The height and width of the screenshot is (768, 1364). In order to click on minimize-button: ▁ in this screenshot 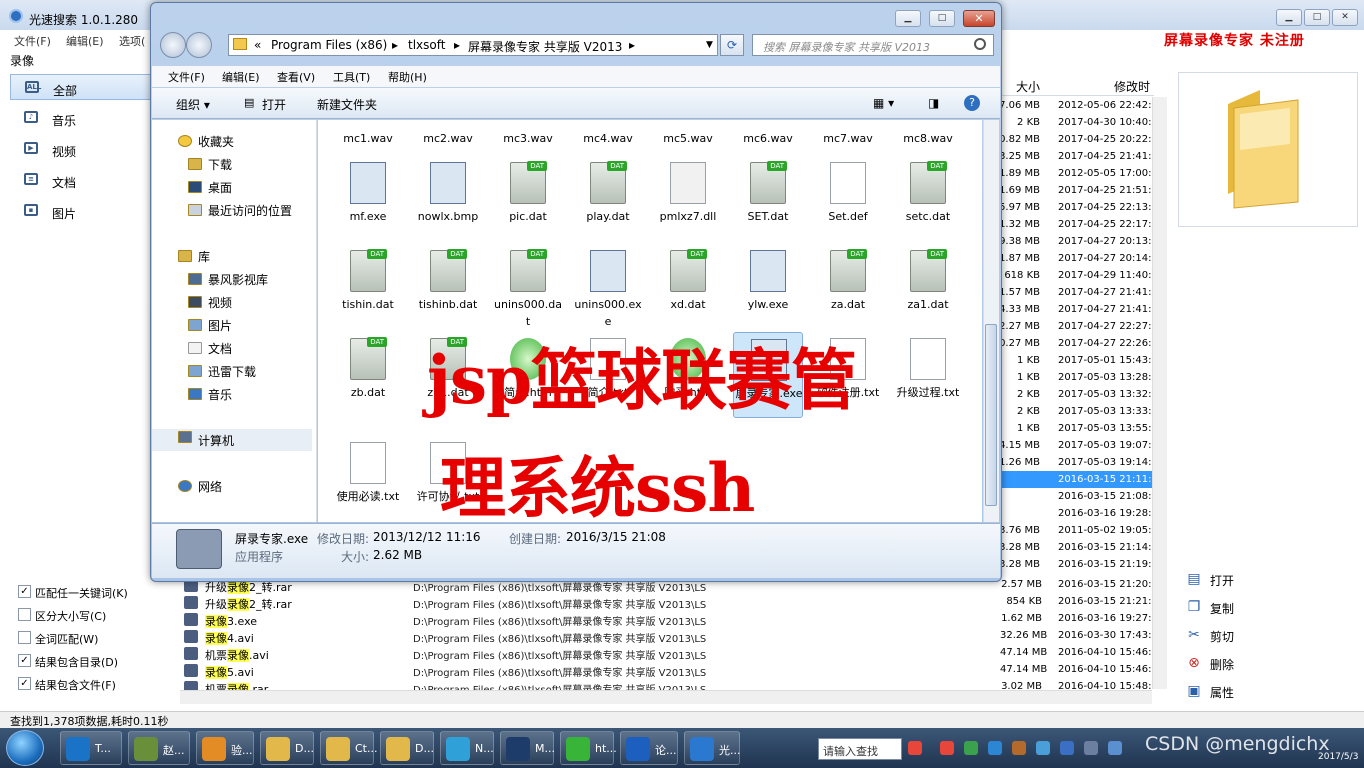, I will do `click(1289, 17)`.